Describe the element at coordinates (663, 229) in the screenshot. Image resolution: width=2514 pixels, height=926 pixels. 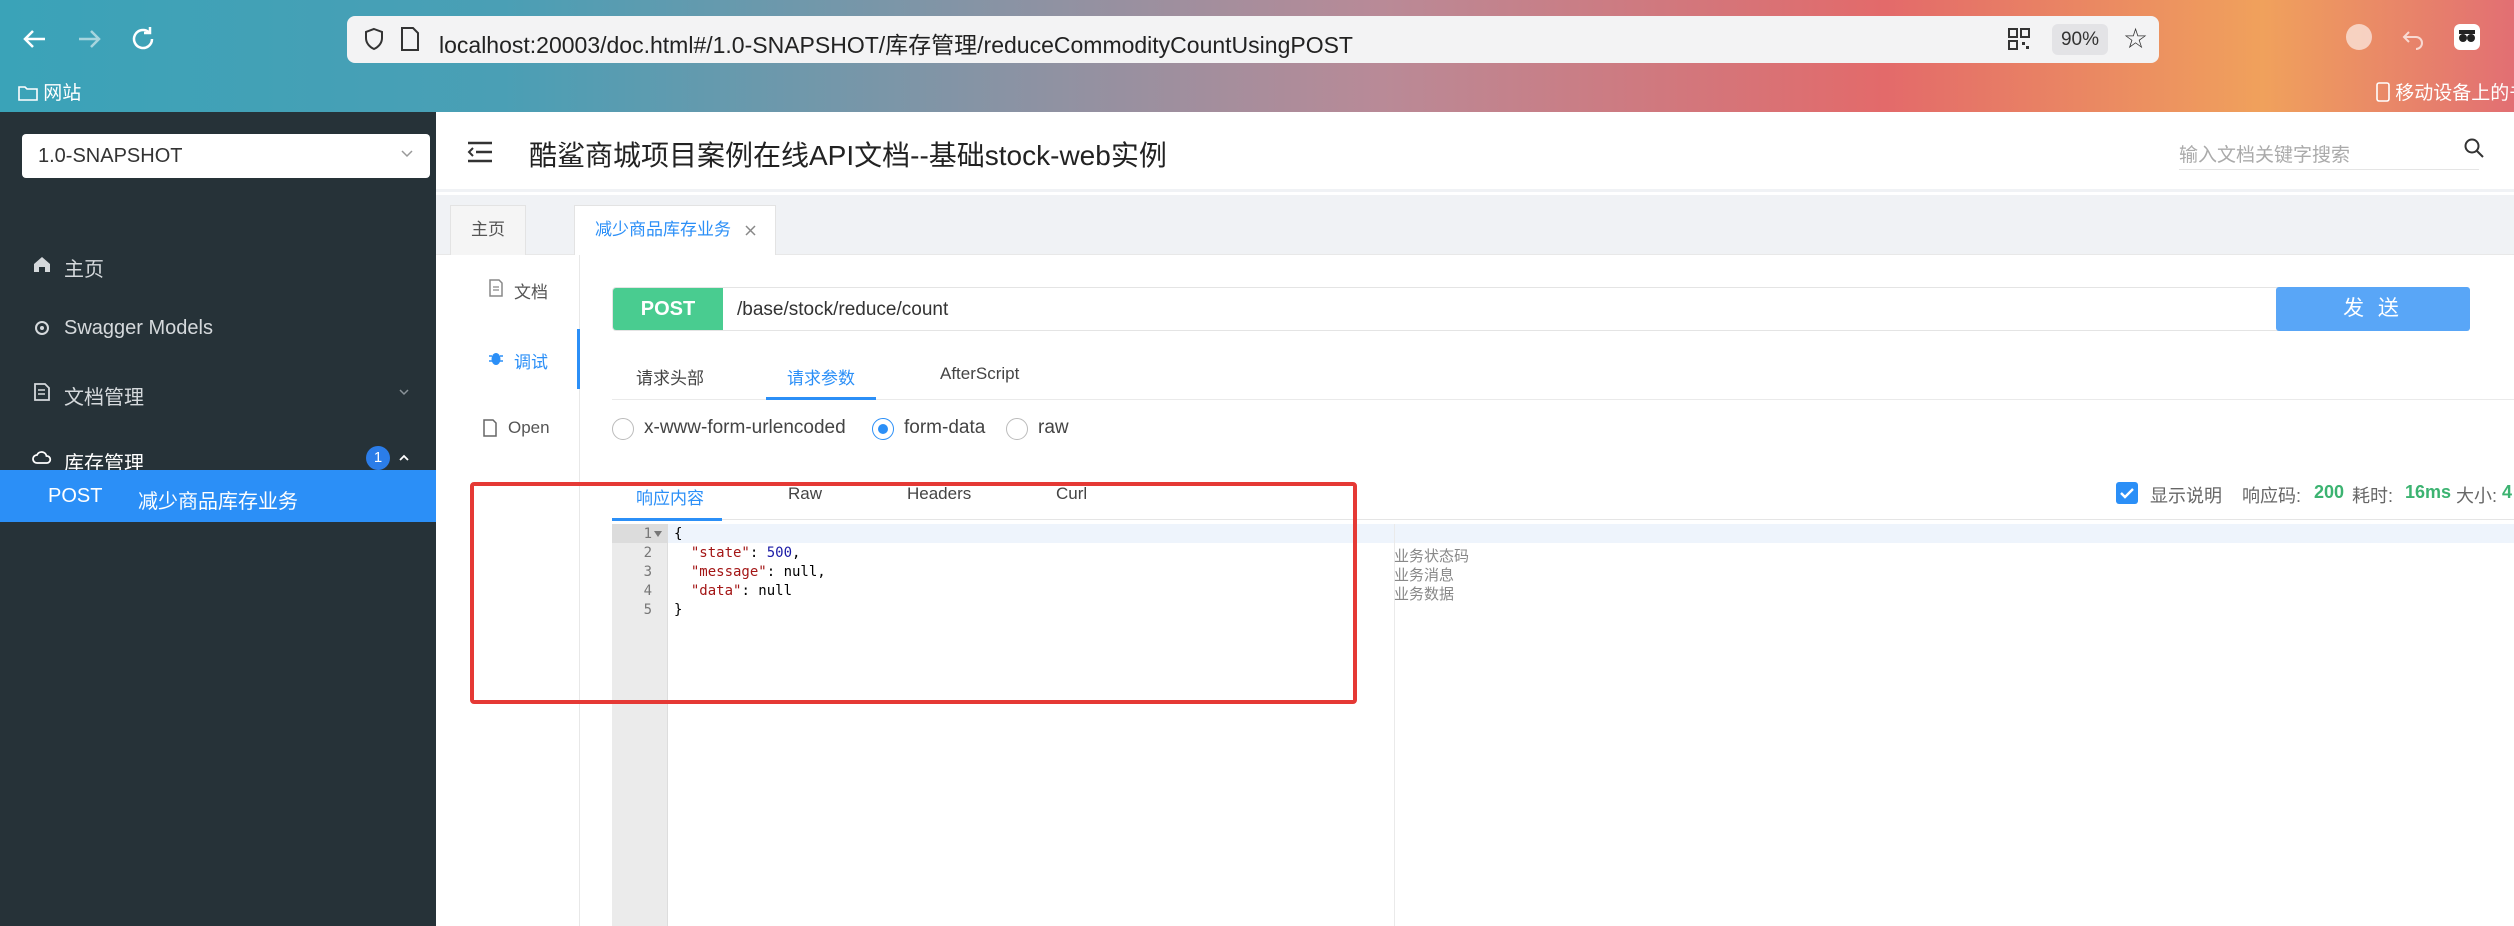
I see `tab-reduce-stock-label: 减少商品库存业务` at that location.